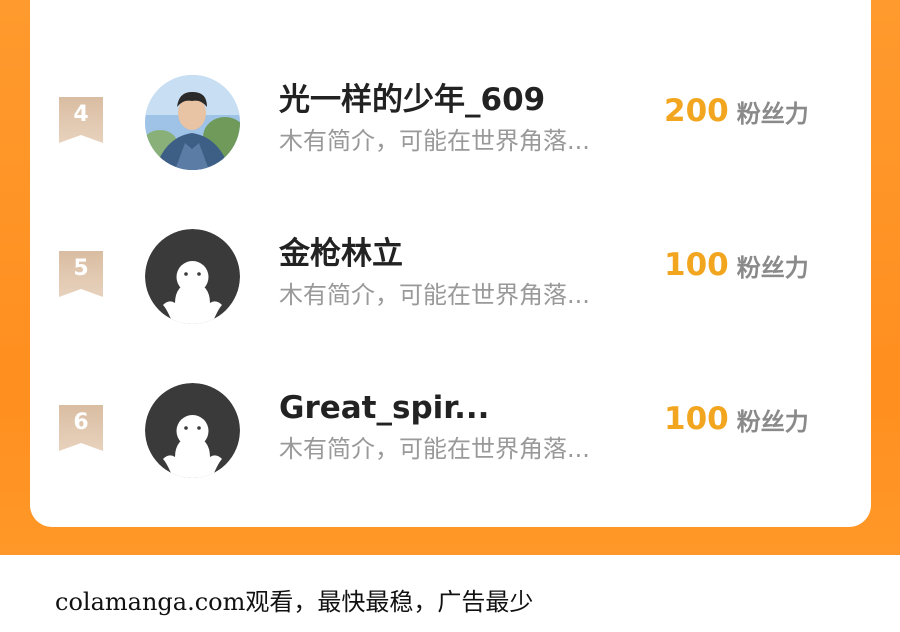 This screenshot has width=900, height=632. I want to click on rank-badge: 4, so click(81, 120).